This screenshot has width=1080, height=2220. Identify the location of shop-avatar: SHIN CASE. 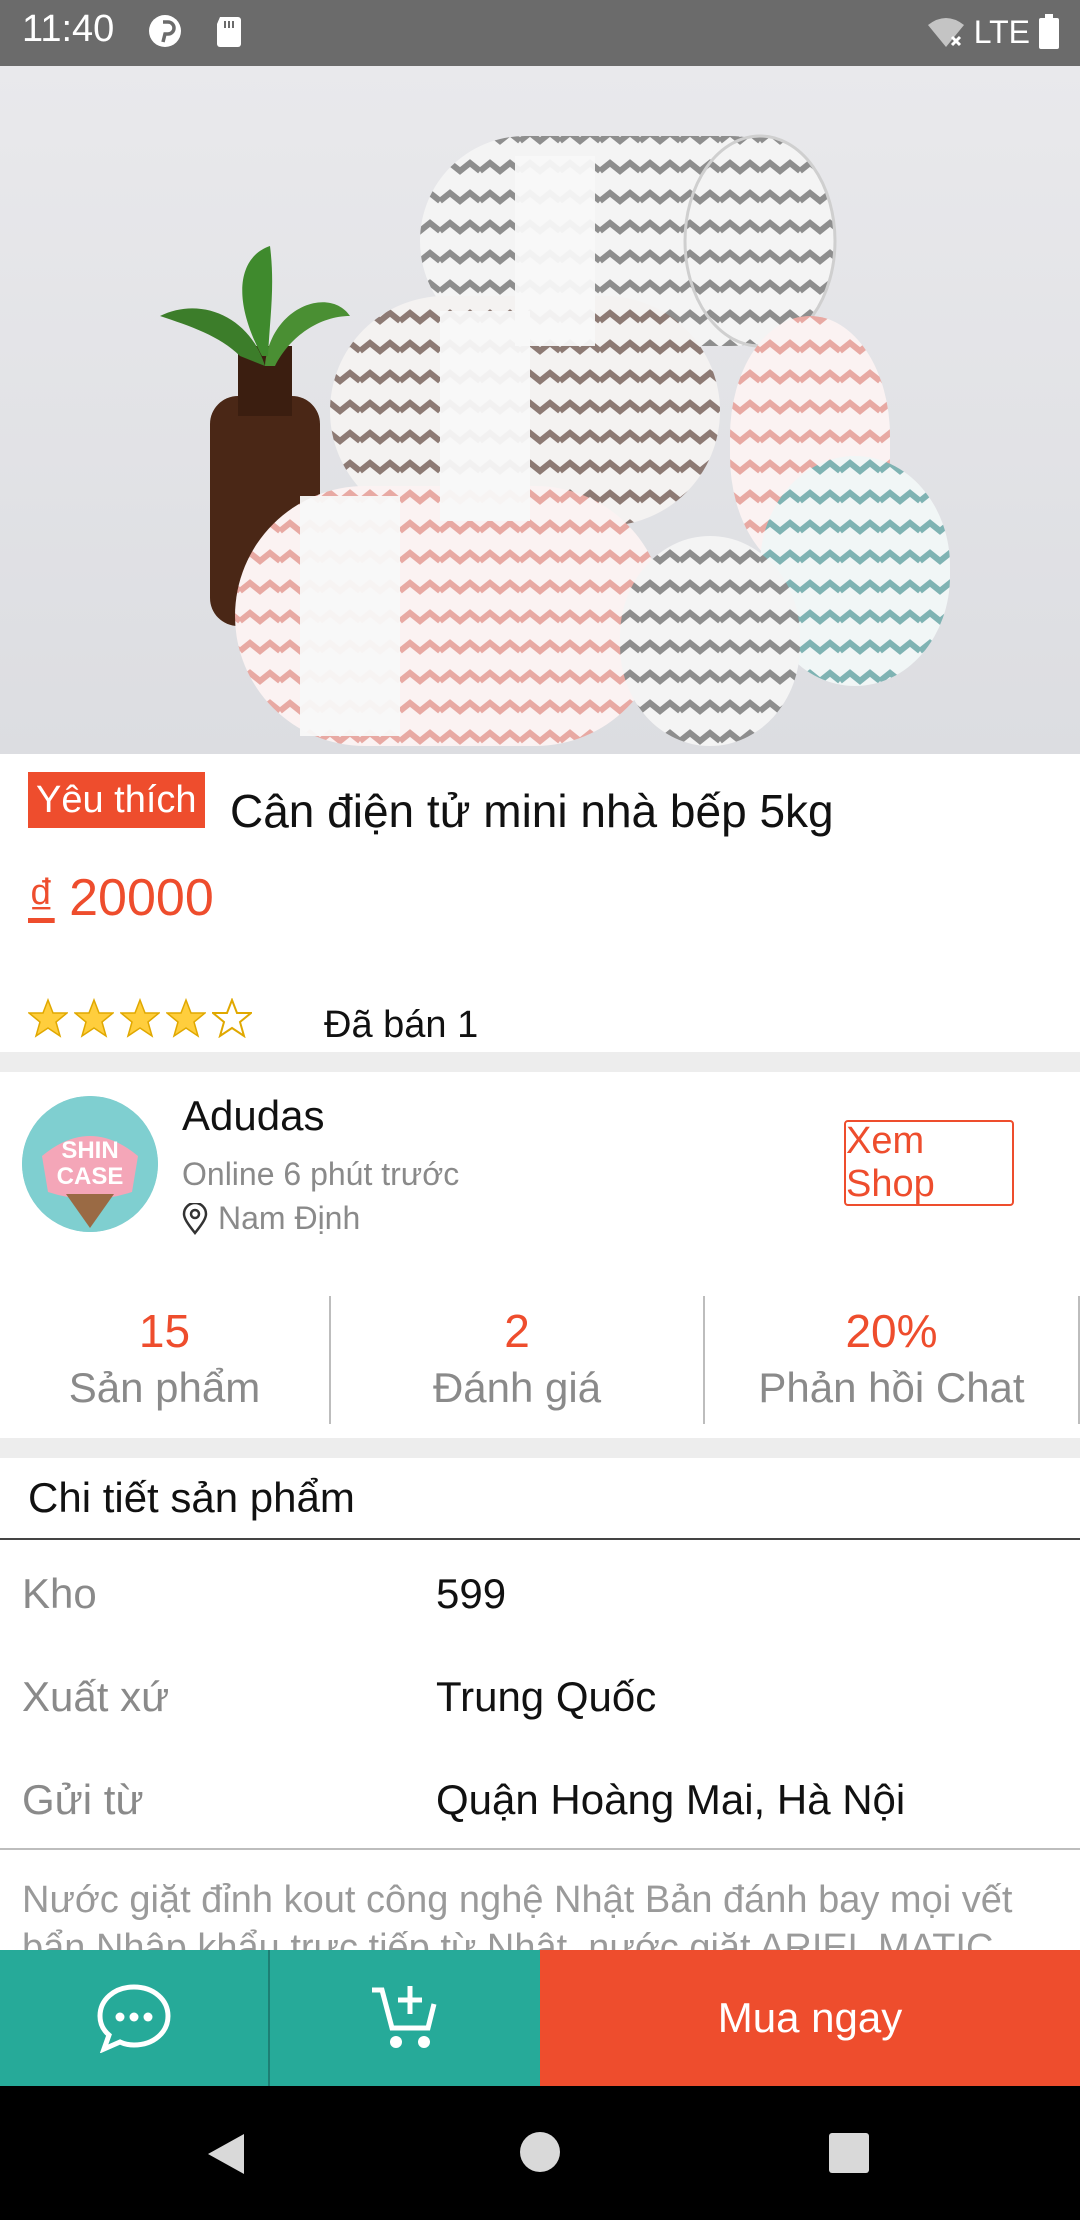
(90, 1164).